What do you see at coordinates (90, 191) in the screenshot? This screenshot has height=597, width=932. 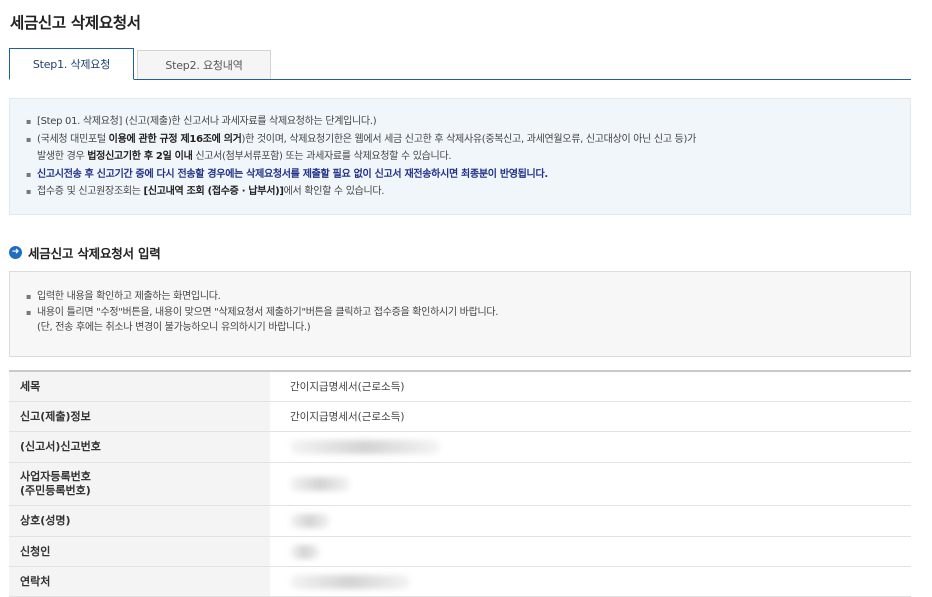 I see `notice-text: 접수증 및 신고원장조회는` at bounding box center [90, 191].